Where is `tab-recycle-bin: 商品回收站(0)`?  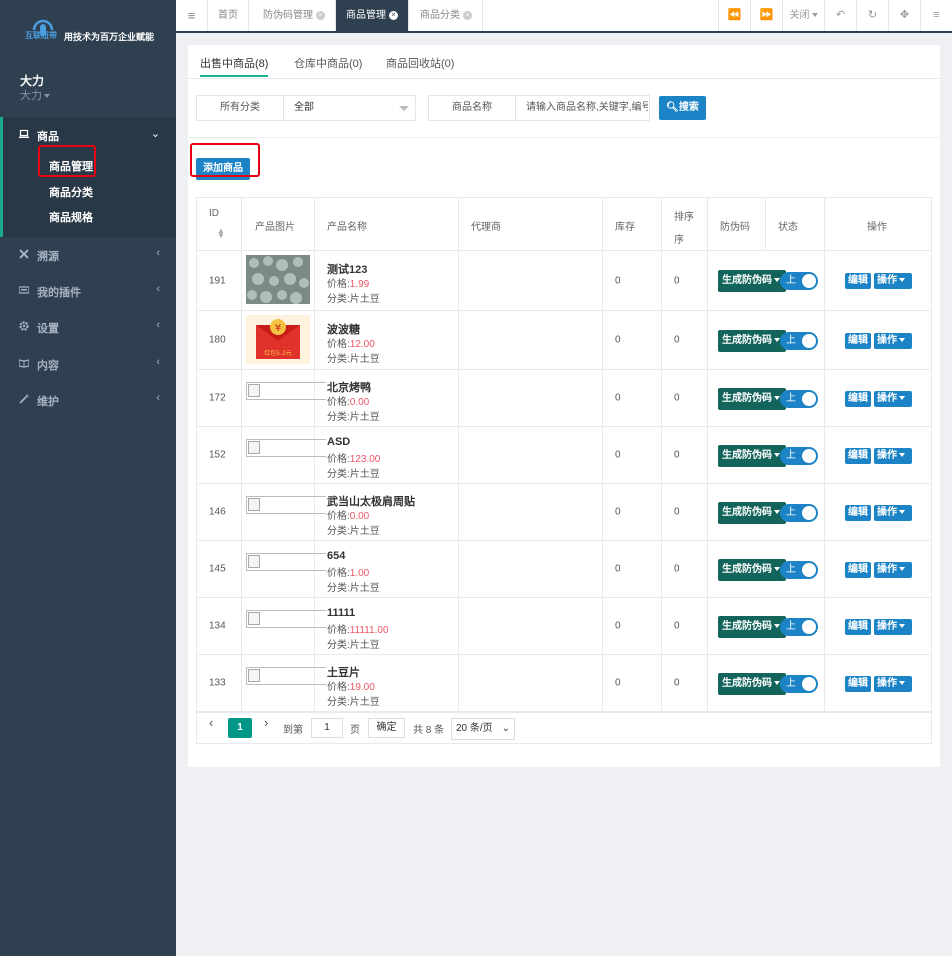 tab-recycle-bin: 商品回收站(0) is located at coordinates (420, 66).